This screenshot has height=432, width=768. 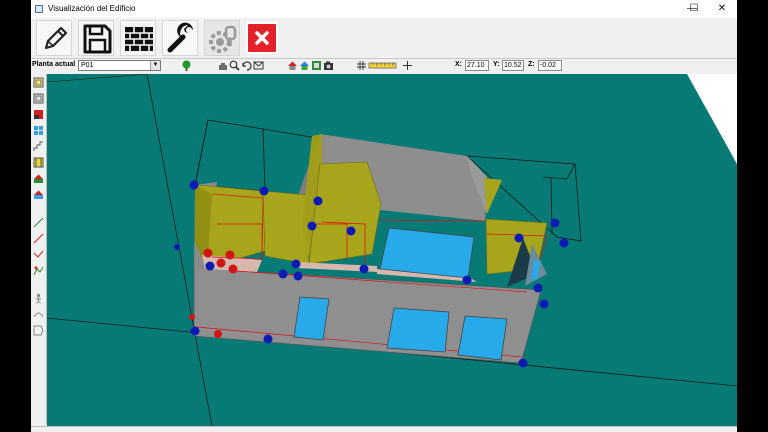 I want to click on close-button, so click(x=262, y=38).